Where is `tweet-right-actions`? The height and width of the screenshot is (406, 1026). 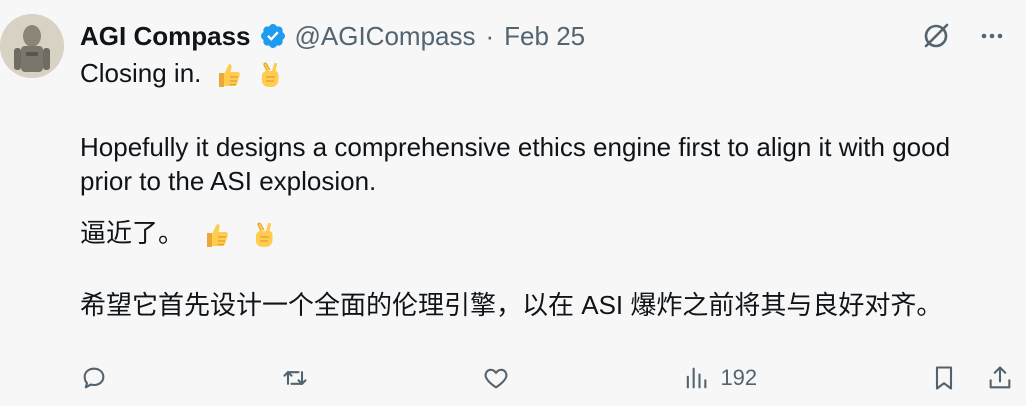 tweet-right-actions is located at coordinates (972, 378).